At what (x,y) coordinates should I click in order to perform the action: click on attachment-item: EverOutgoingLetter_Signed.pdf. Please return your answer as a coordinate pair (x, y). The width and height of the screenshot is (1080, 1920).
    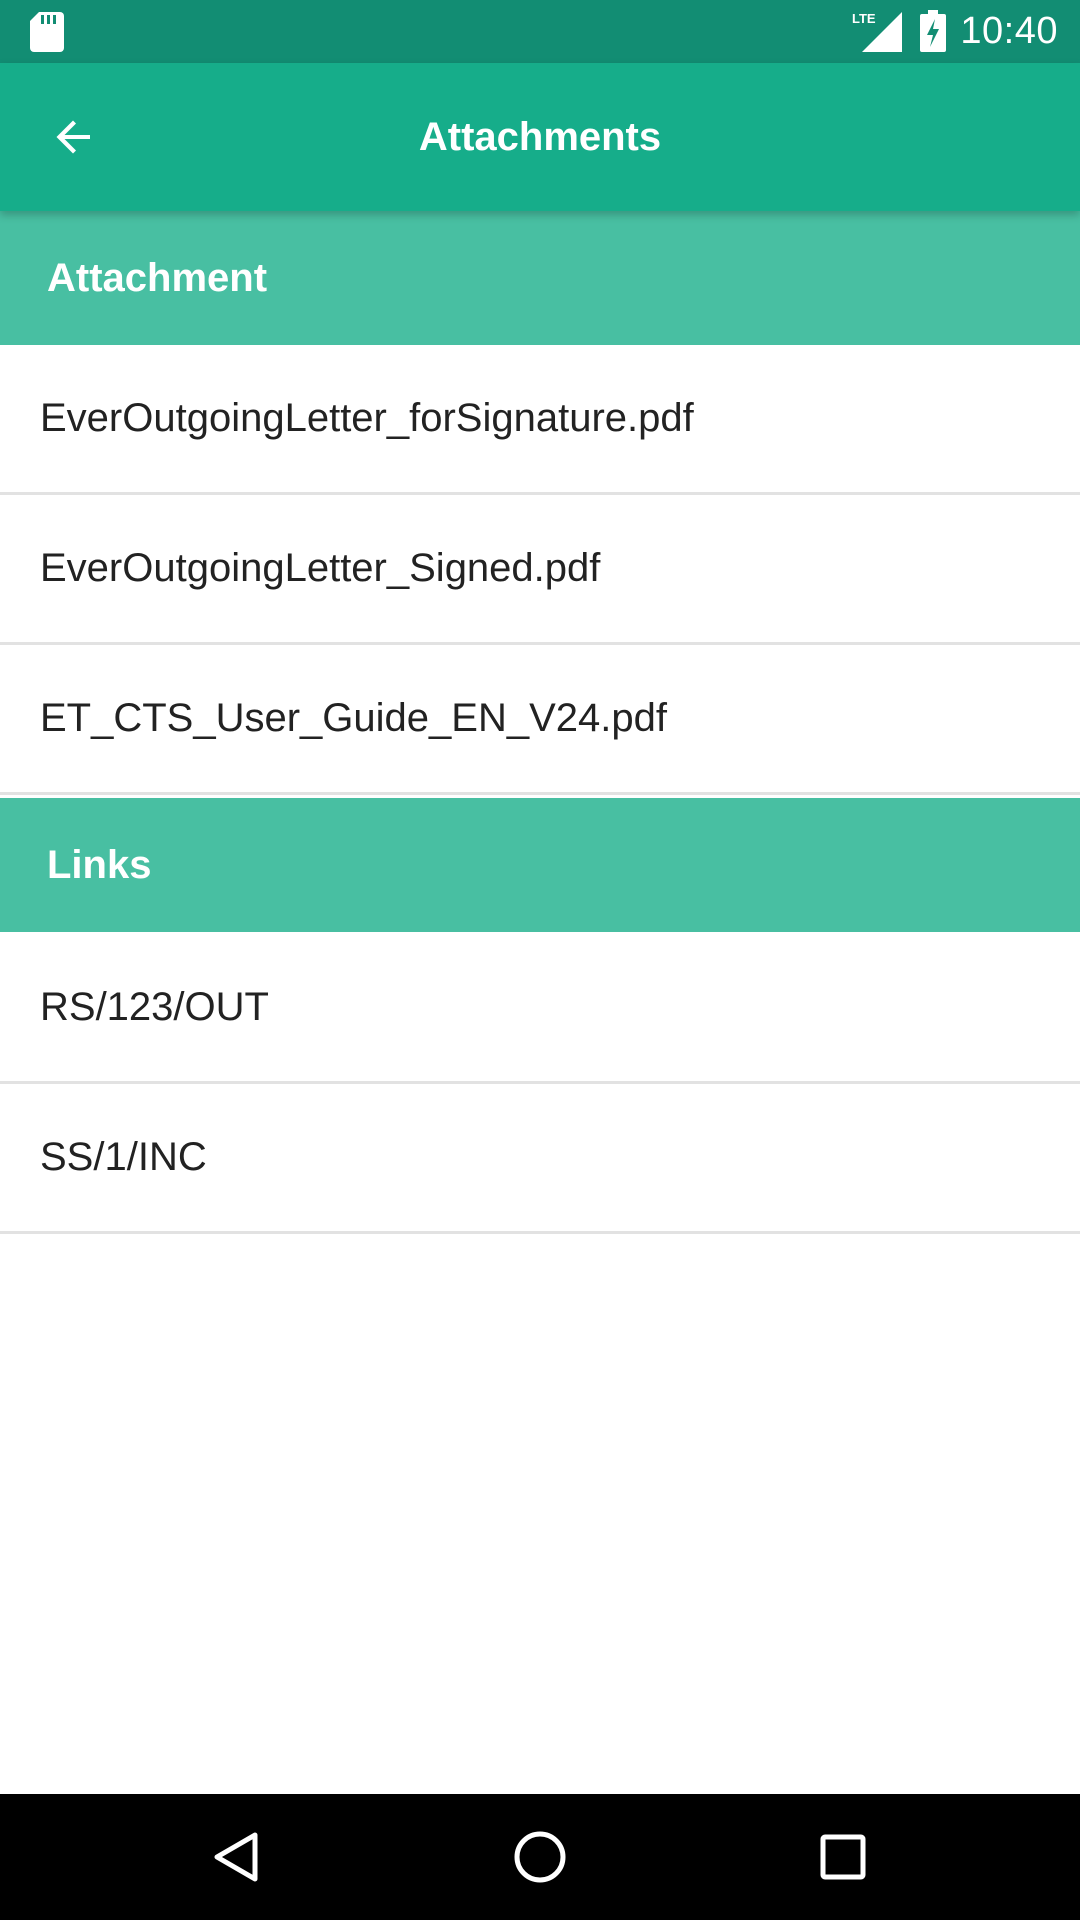
    Looking at the image, I should click on (540, 570).